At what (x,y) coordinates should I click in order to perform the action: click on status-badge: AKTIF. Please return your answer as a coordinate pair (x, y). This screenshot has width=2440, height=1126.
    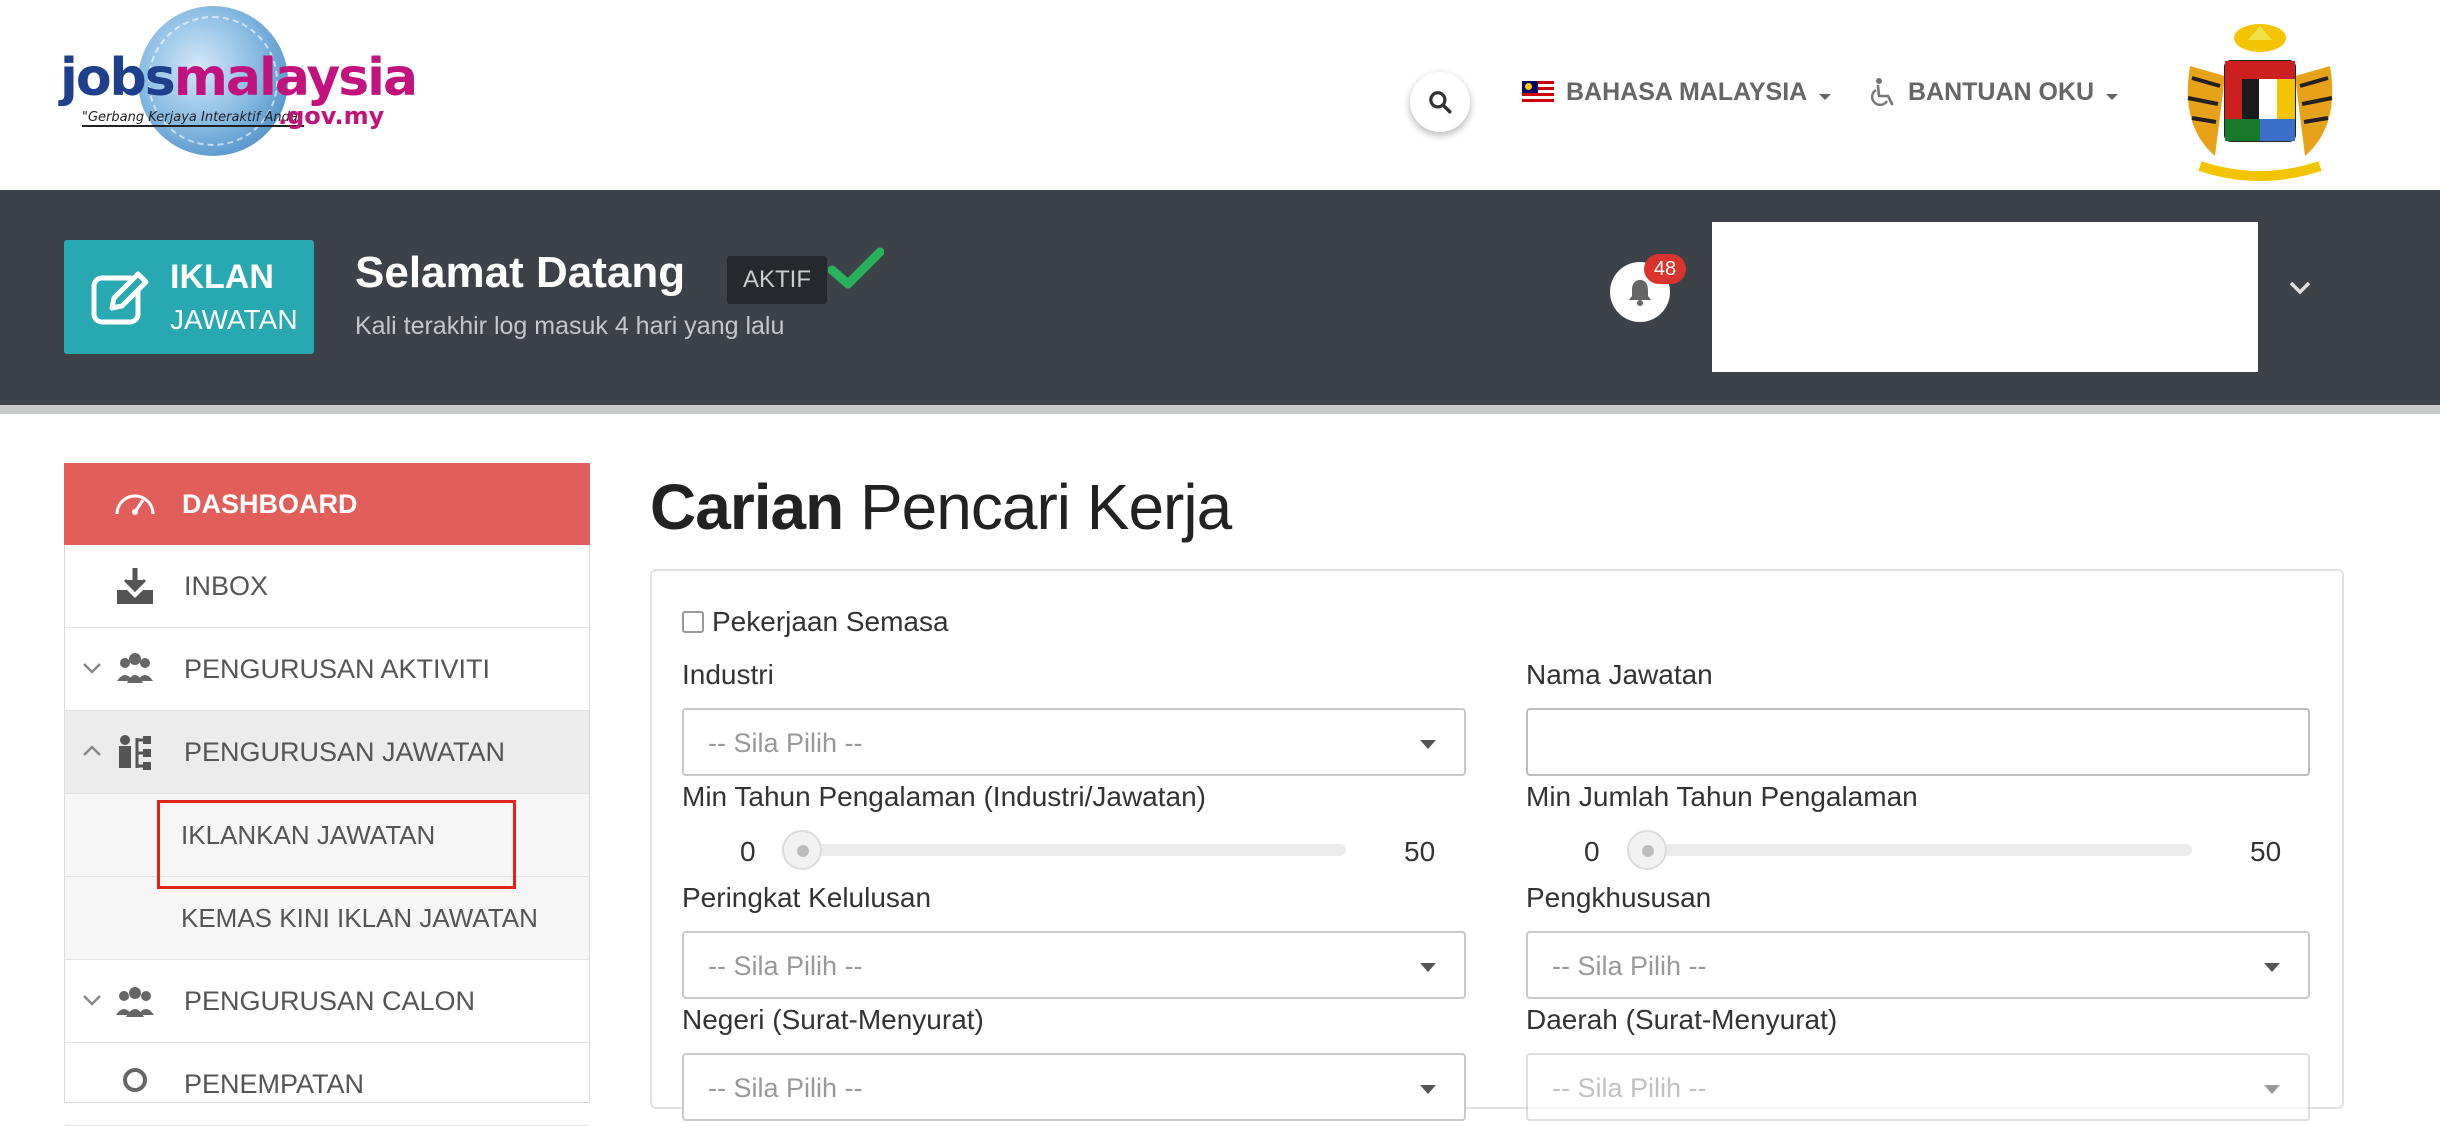
    Looking at the image, I should click on (777, 280).